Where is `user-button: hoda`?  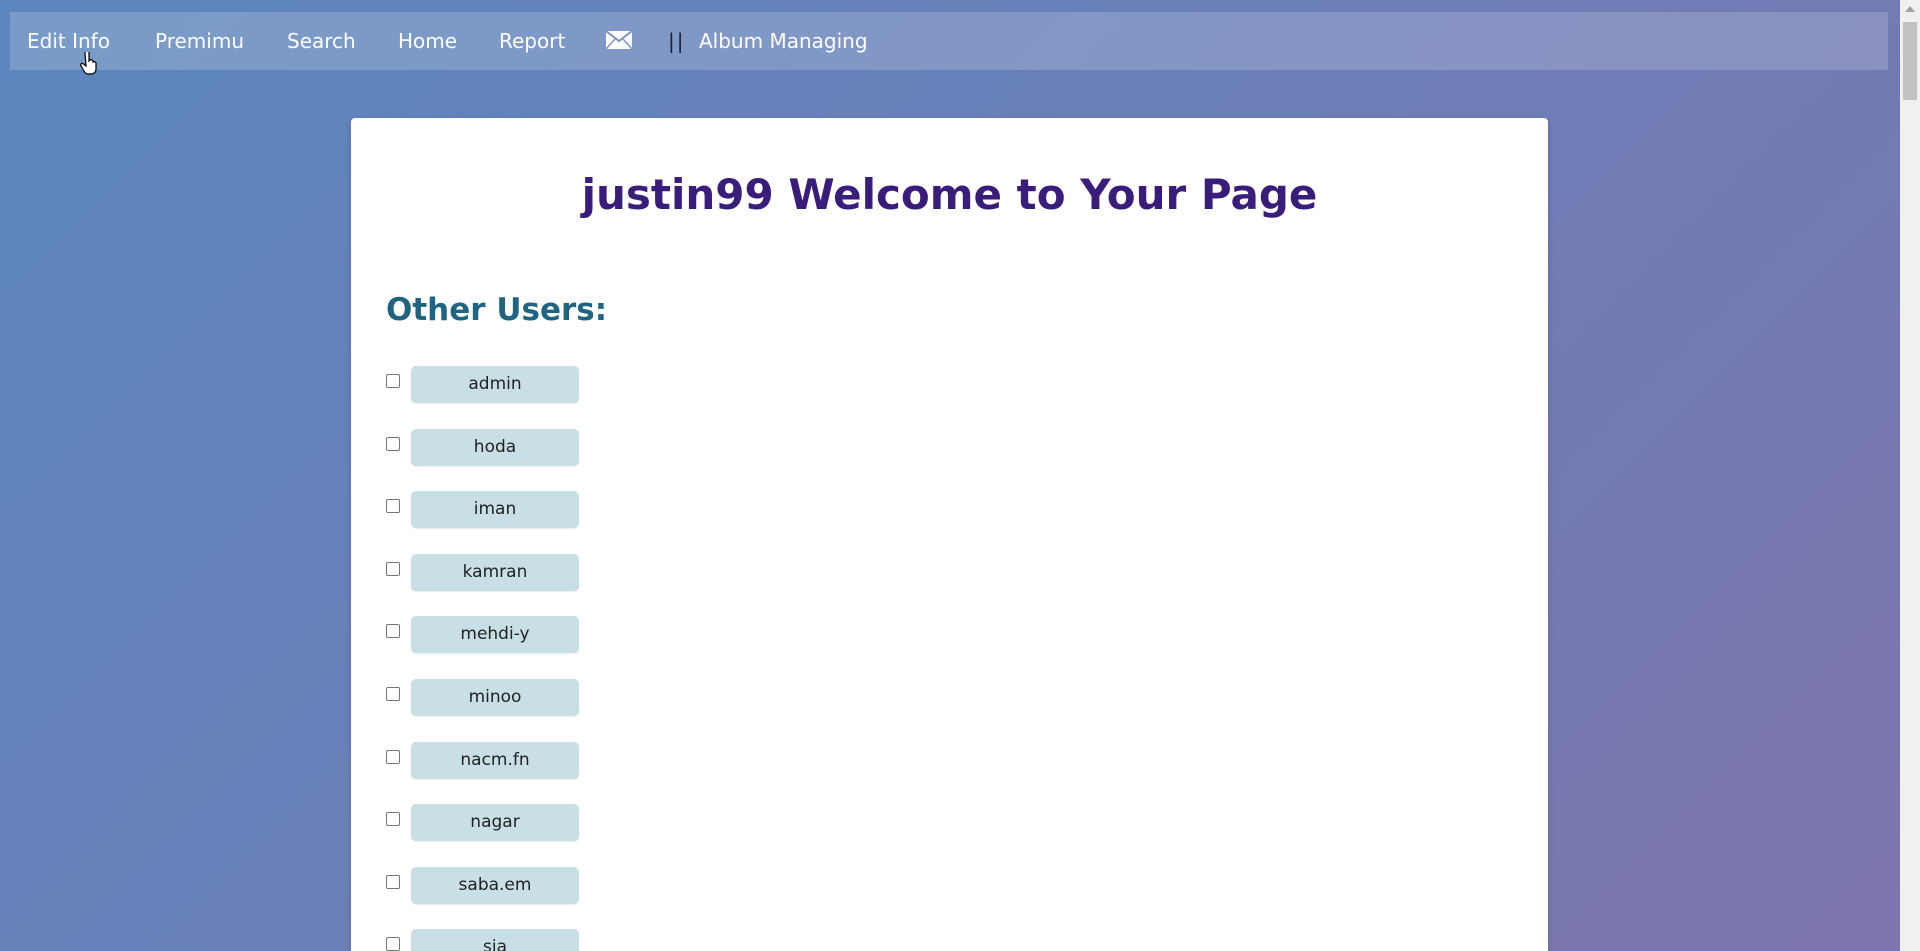
user-button: hoda is located at coordinates (495, 447).